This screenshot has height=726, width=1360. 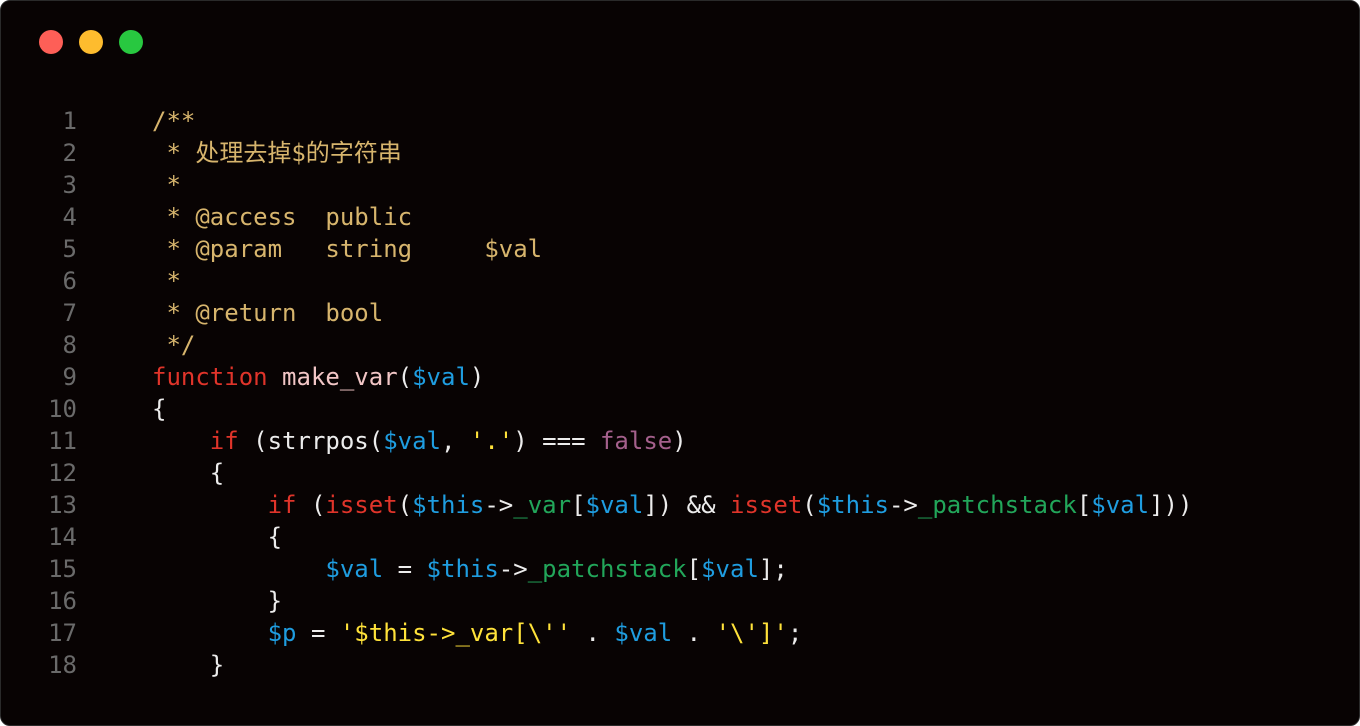 I want to click on code-token-plain: ];, so click(x=773, y=569).